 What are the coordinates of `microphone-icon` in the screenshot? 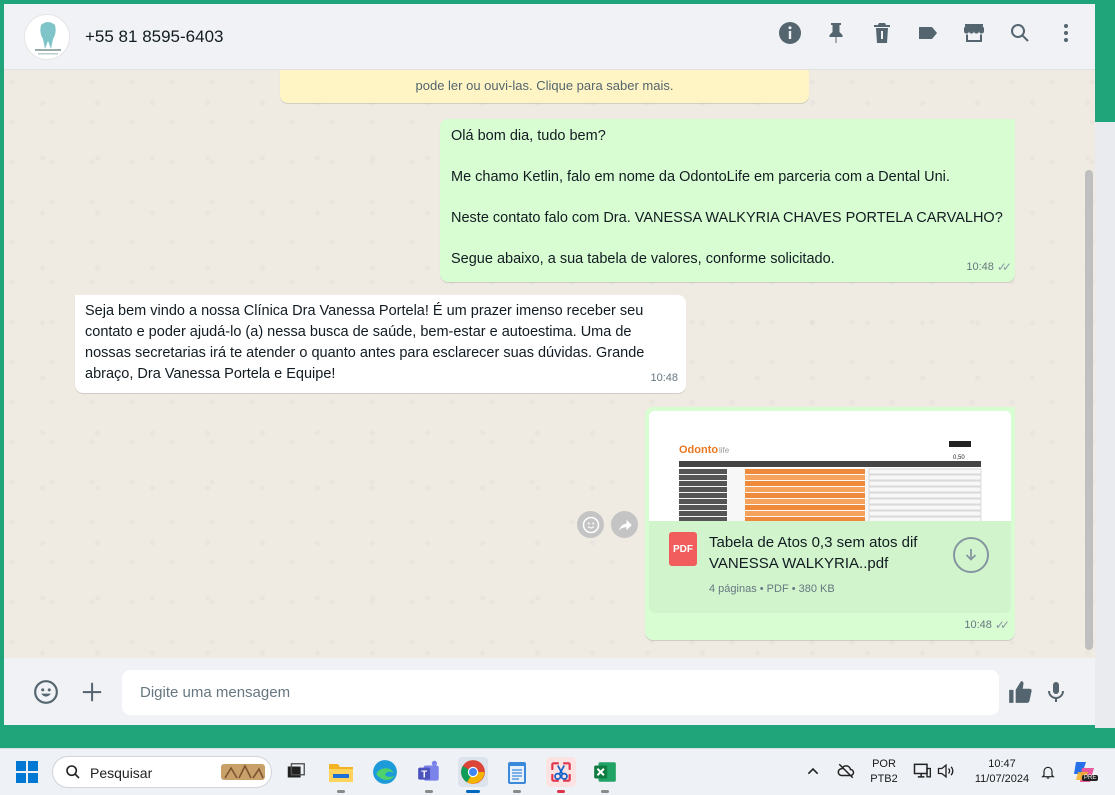 It's located at (1056, 692).